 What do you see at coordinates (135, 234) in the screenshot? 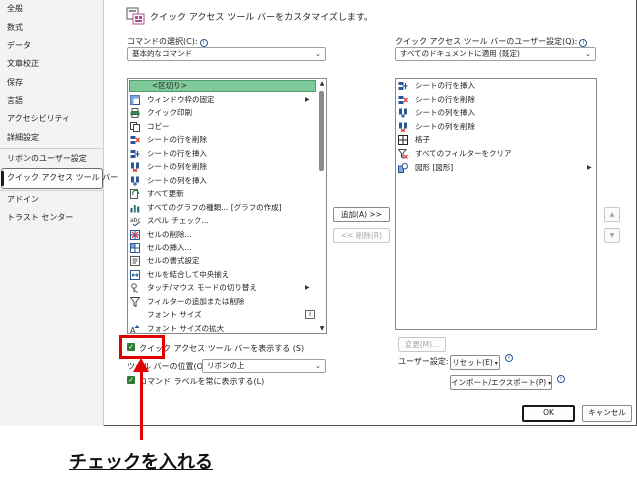
I see `delete-cells-icon` at bounding box center [135, 234].